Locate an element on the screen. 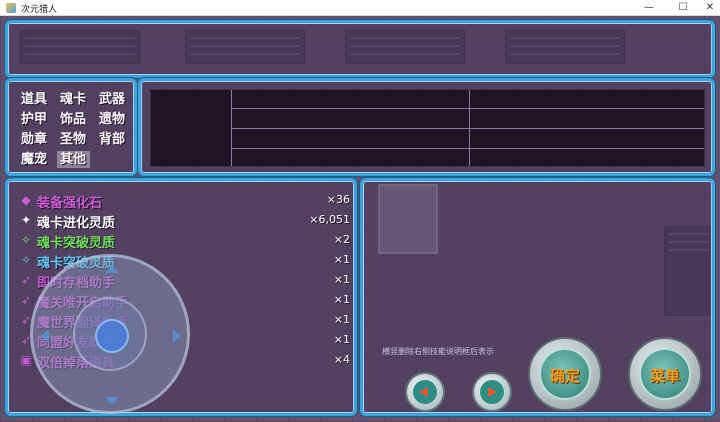 This screenshot has height=422, width=720. joystick-up-arrow-icon is located at coordinates (112, 269).